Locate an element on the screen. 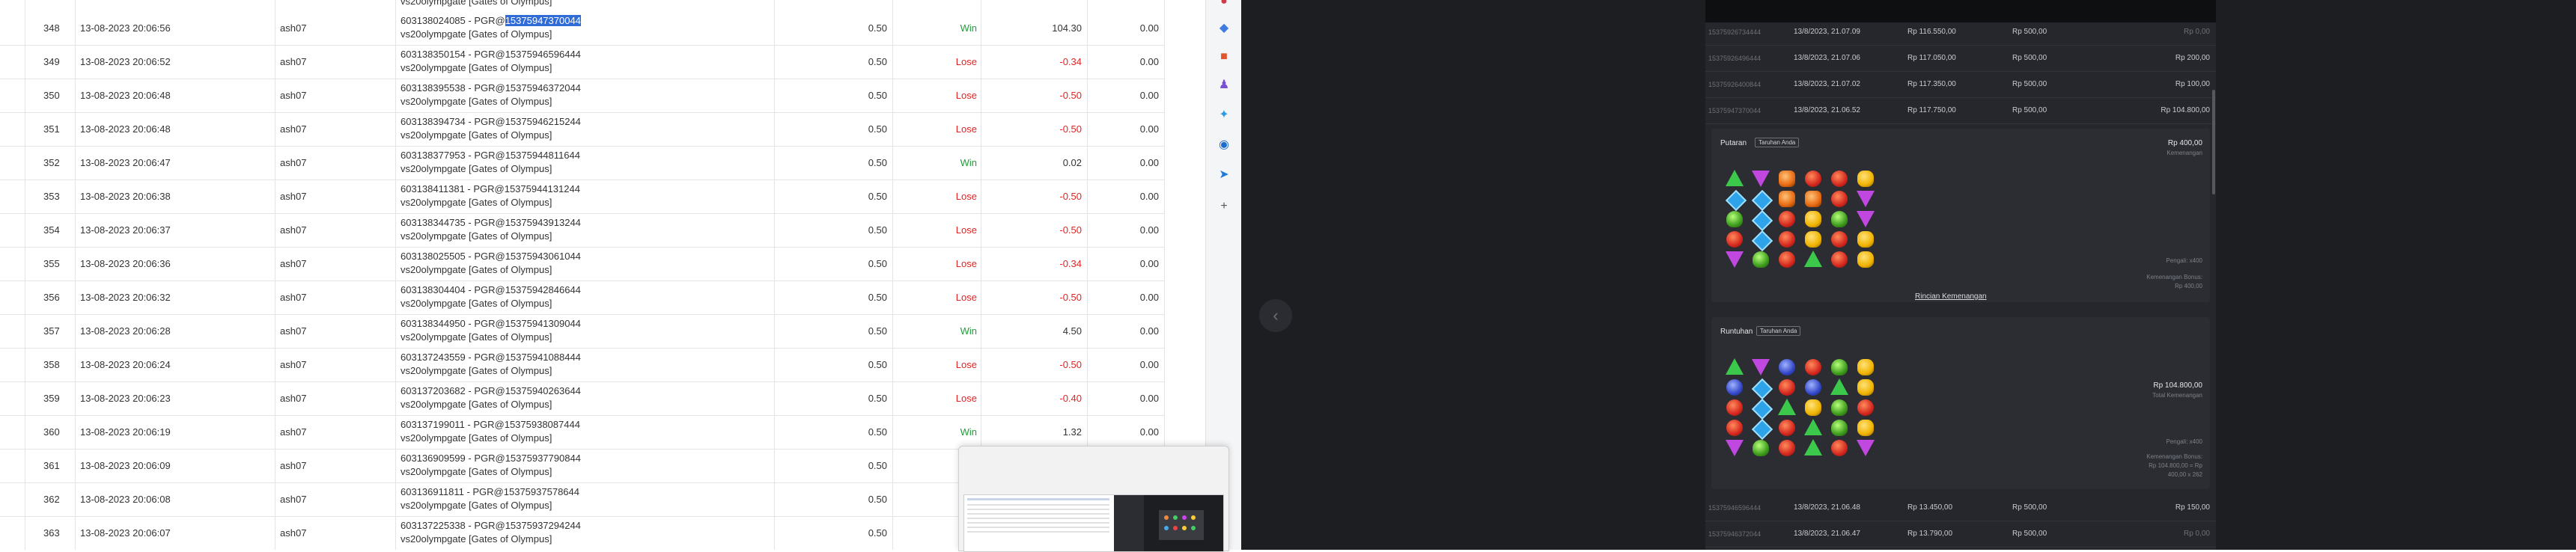 The height and width of the screenshot is (552, 2576). history-round-id: 15375926400844 is located at coordinates (1735, 84).